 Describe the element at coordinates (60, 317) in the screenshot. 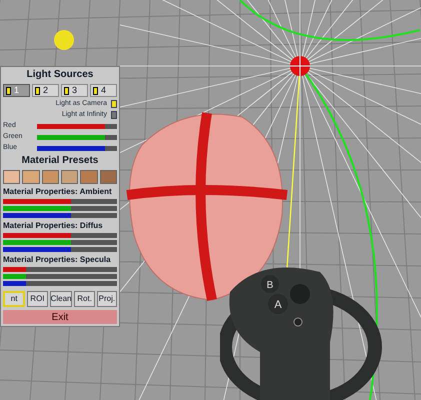

I see `exit-button: Exit` at that location.